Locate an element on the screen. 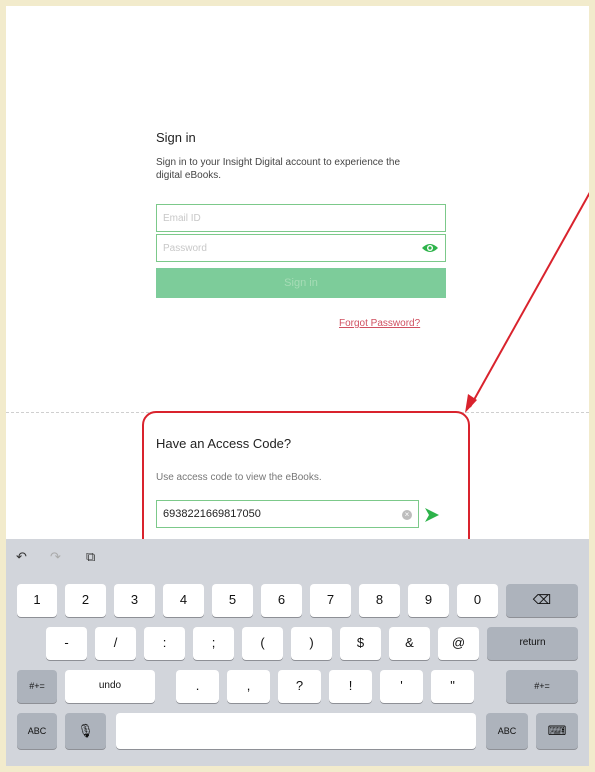 This screenshot has width=595, height=772. hide-keyboard-key: ⌨ is located at coordinates (557, 731).